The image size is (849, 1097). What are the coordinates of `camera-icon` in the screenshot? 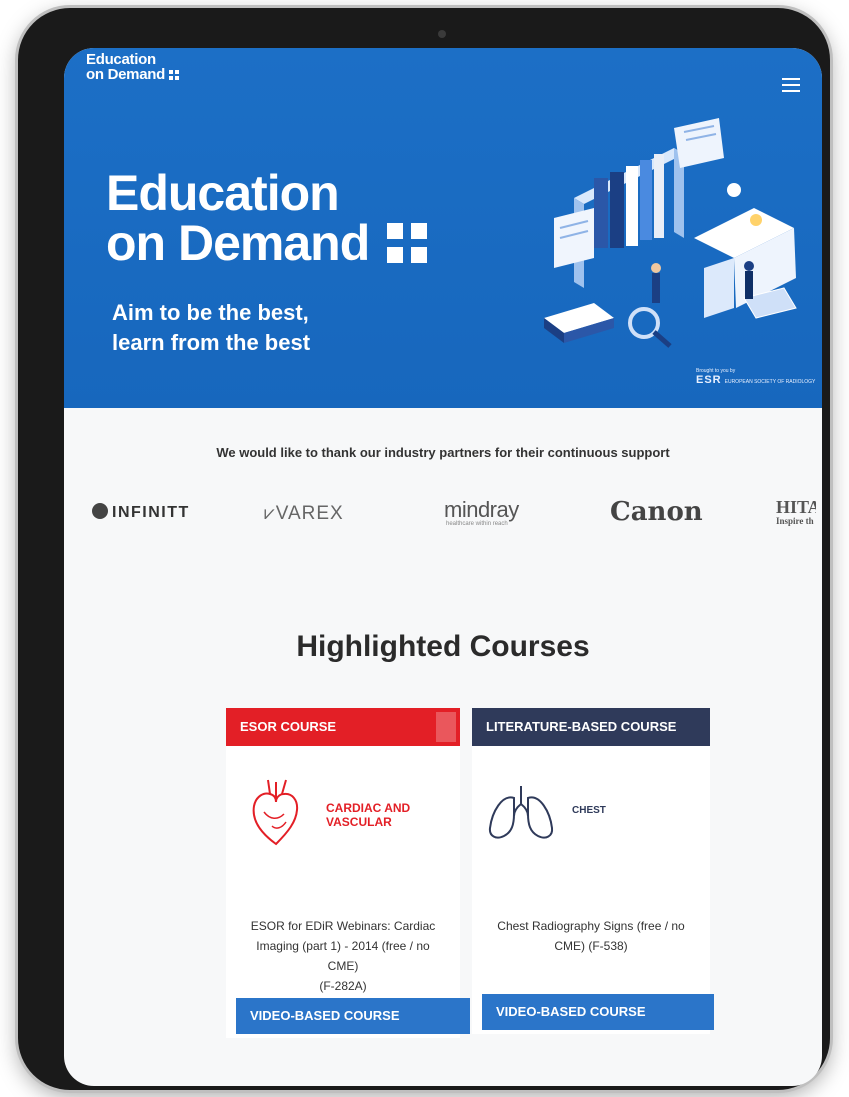 It's located at (442, 34).